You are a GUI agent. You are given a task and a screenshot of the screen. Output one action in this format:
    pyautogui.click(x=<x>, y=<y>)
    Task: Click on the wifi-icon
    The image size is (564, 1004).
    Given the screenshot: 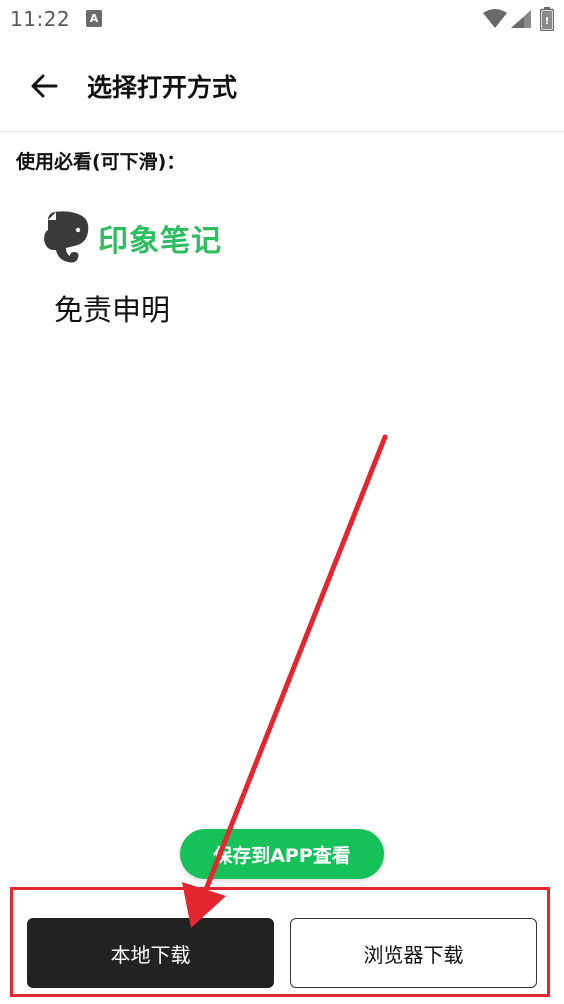 What is the action you would take?
    pyautogui.click(x=495, y=18)
    